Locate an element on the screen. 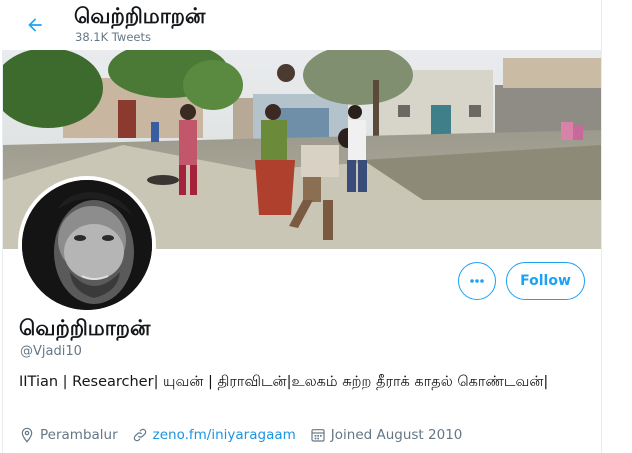  joined-item: Joined August 2010 is located at coordinates (386, 435).